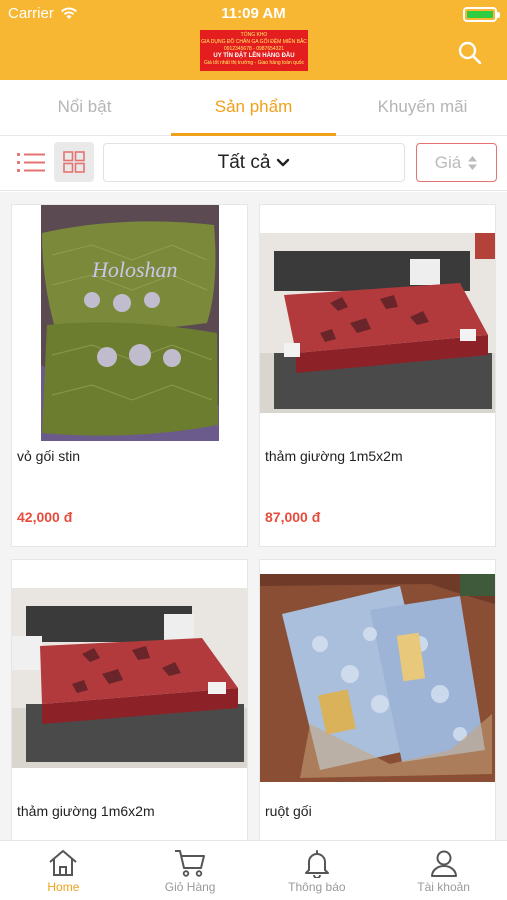 The image size is (507, 900). I want to click on user-icon, so click(443, 863).